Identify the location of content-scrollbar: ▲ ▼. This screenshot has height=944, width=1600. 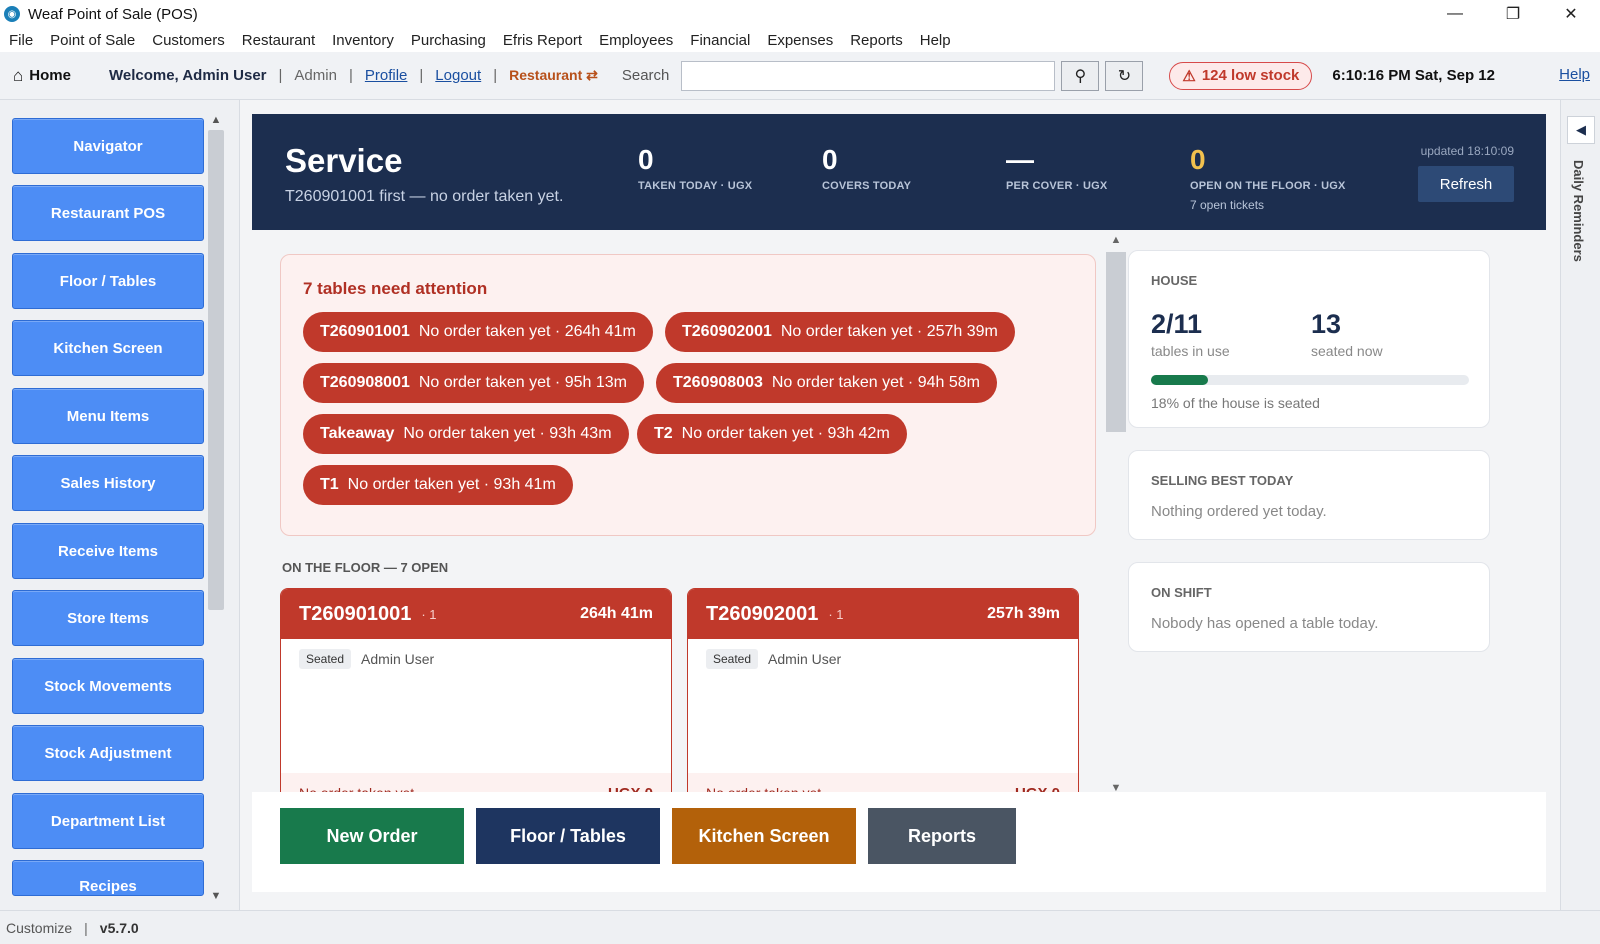
(1116, 514).